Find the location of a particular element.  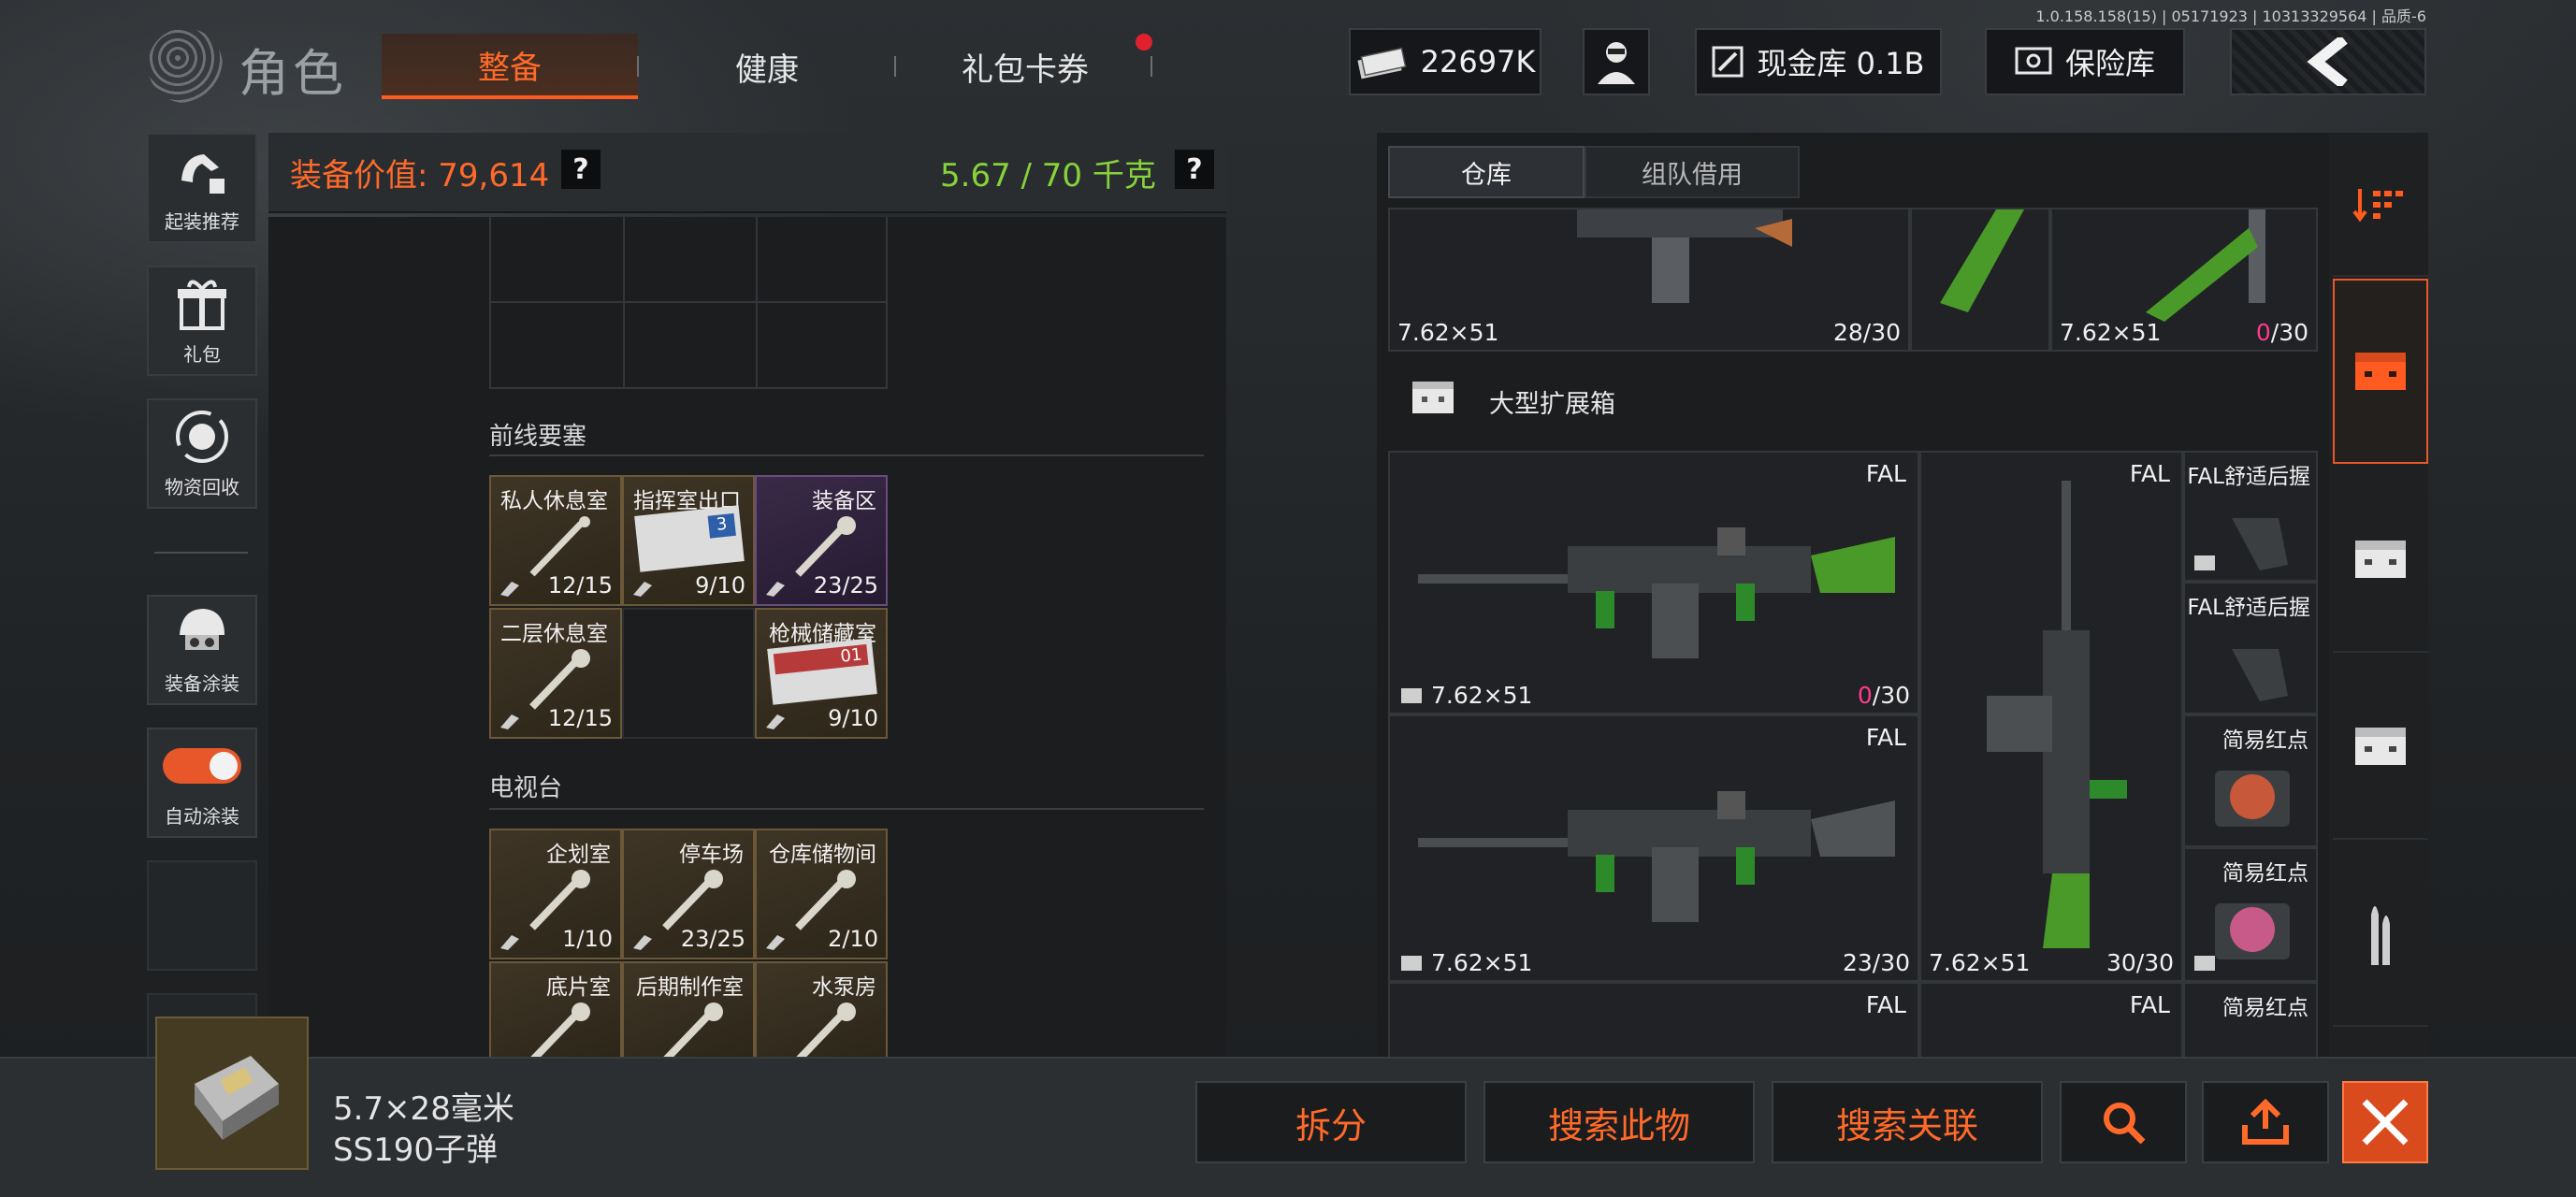

ammo-icon is located at coordinates (2380, 935).